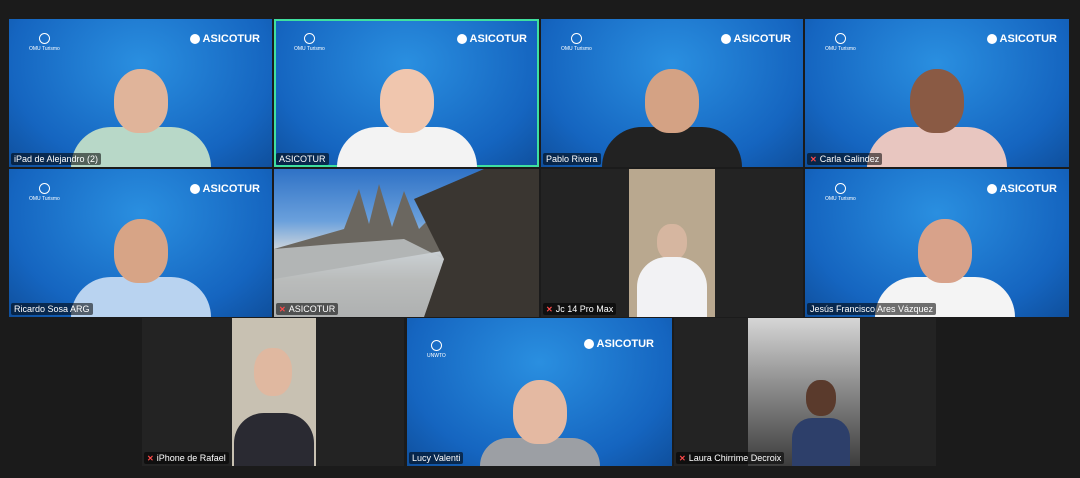  I want to click on video-tile-asicotur-speaker: OMU Turismo ASICOTUR ASICOTUR, so click(406, 93).